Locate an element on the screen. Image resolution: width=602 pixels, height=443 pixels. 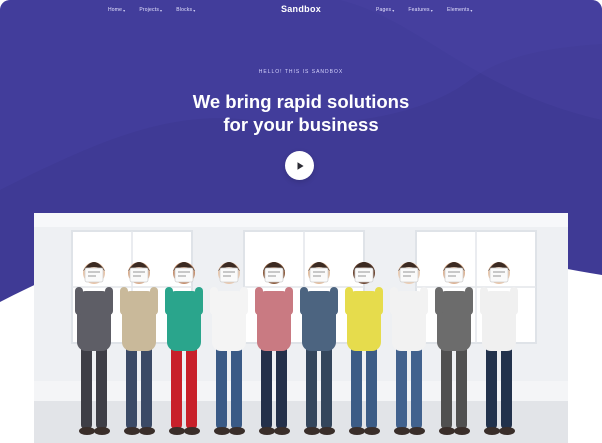
brand-logo: Sandbox is located at coordinates (301, 9).